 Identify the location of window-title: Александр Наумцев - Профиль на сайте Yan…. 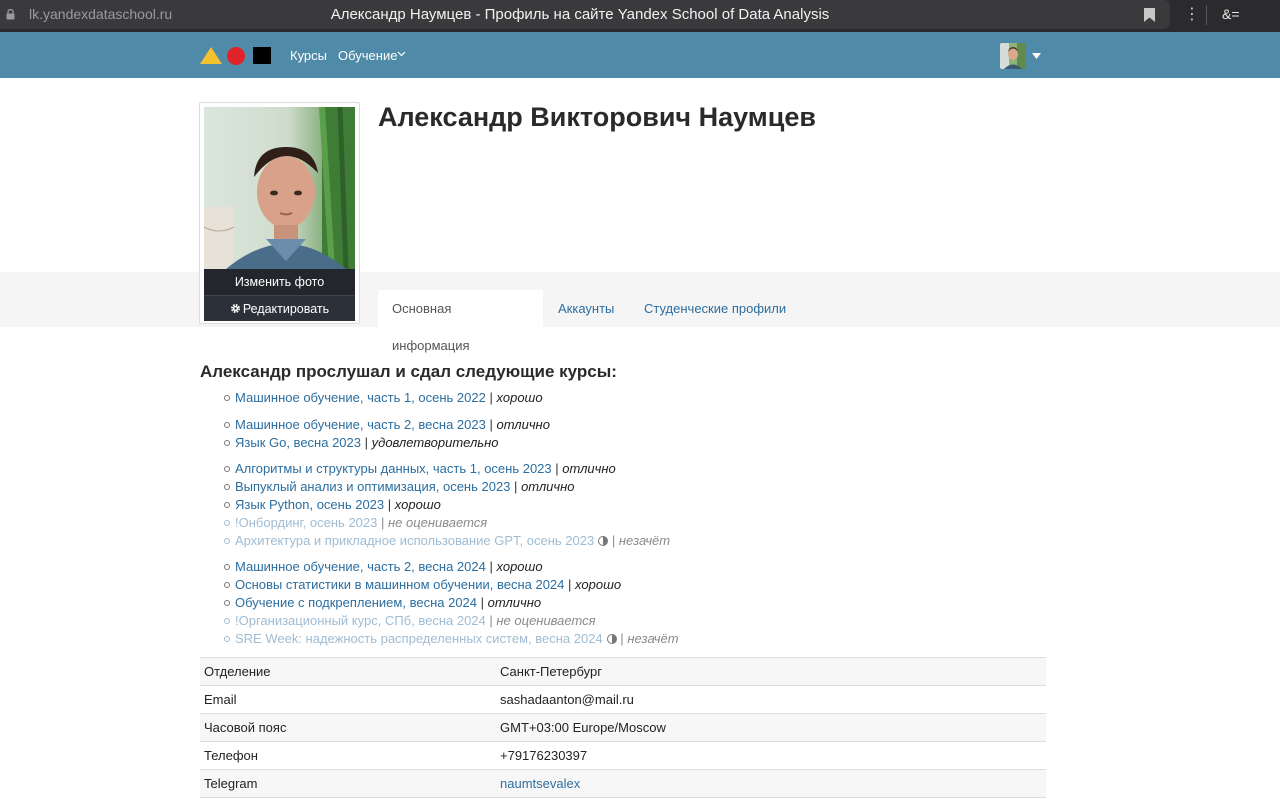
(580, 14).